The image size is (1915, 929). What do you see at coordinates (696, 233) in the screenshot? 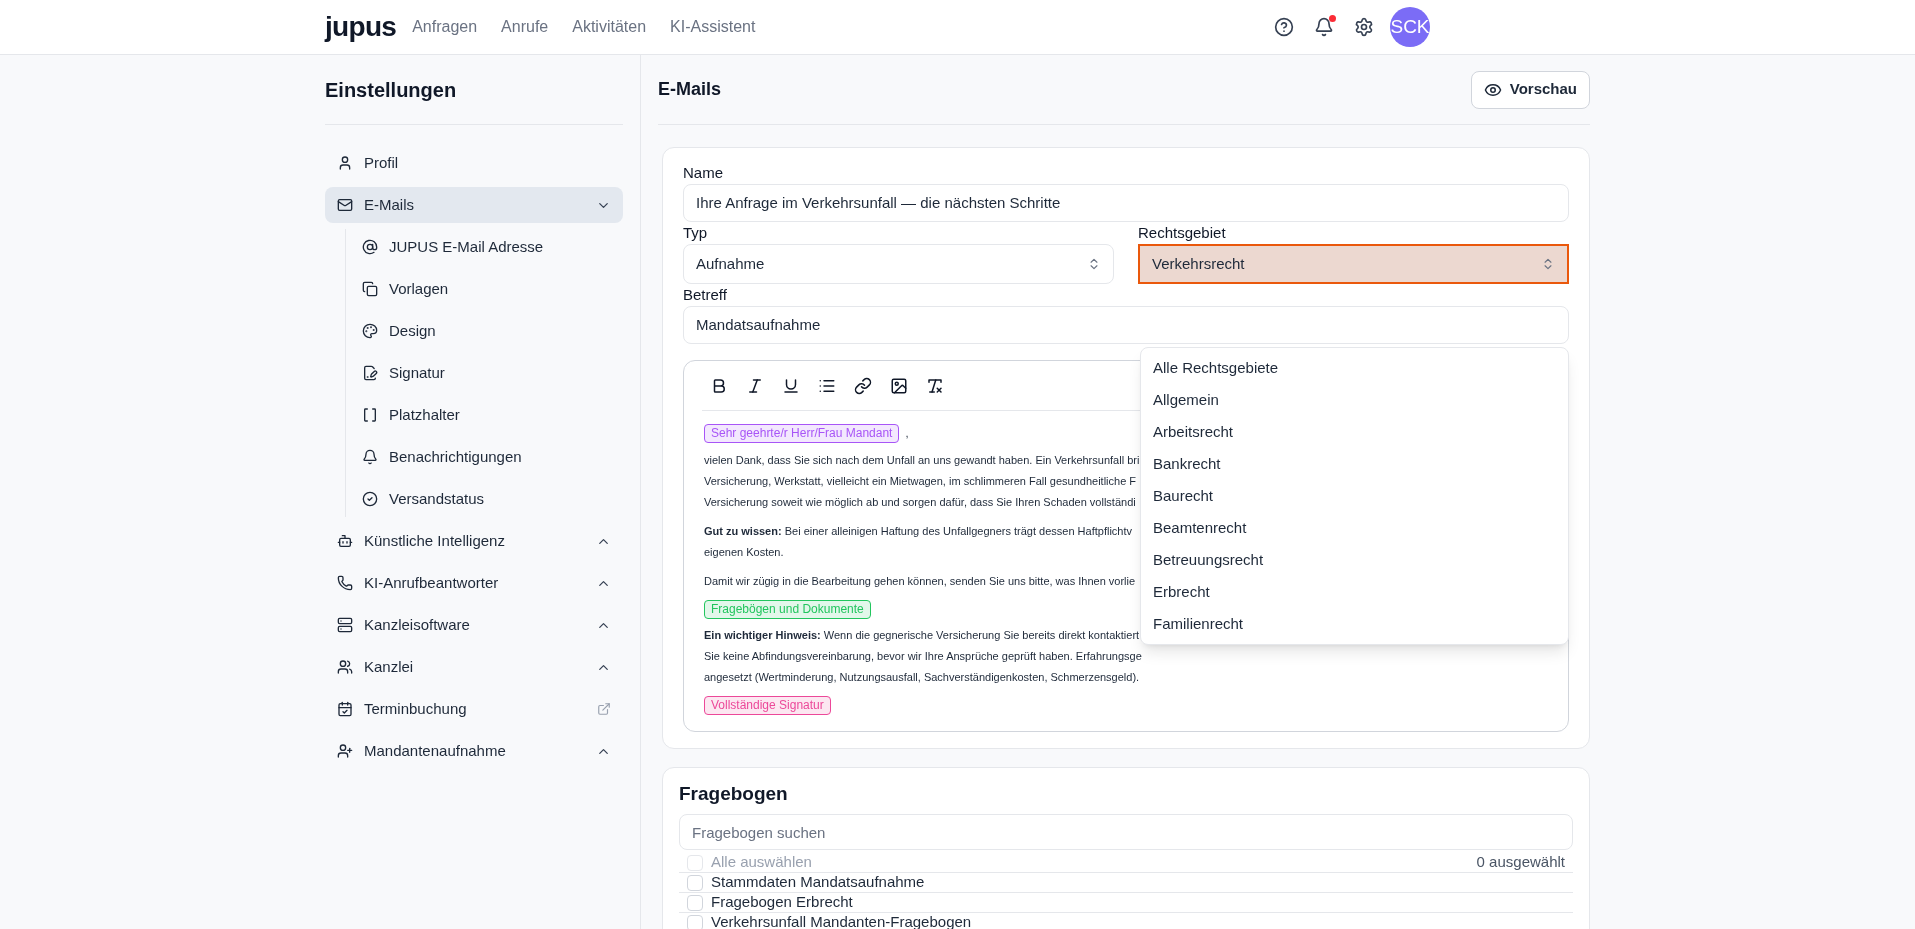
I see `field-label: Typ` at bounding box center [696, 233].